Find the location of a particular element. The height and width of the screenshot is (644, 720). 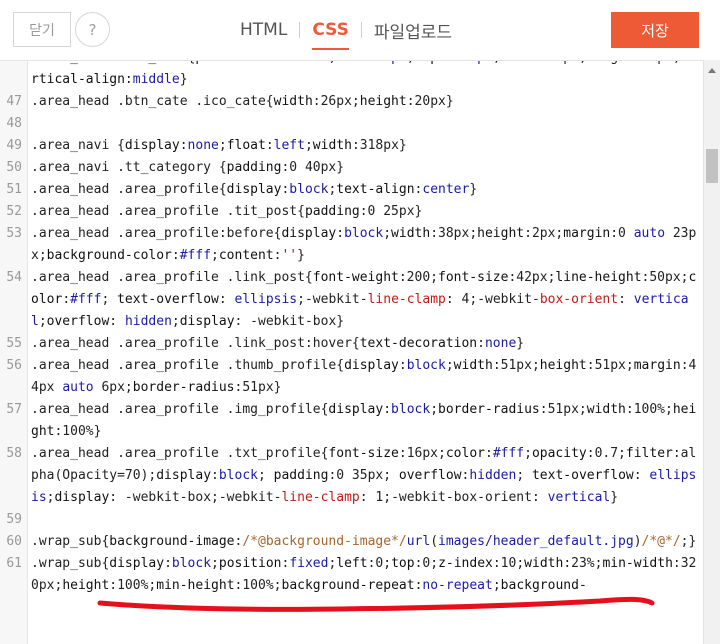

code-token: display is located at coordinates (356, 409).